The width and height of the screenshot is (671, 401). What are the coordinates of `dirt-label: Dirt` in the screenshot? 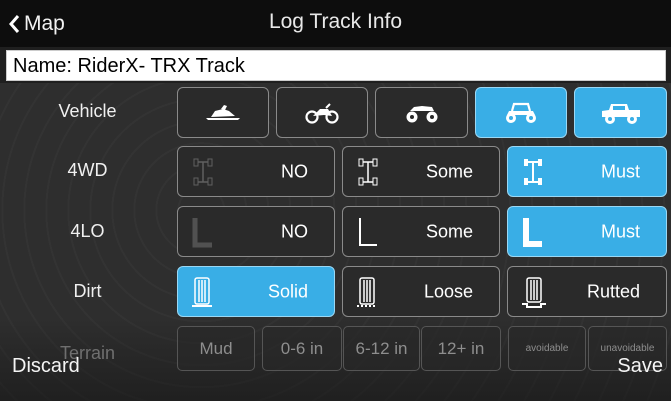 It's located at (87, 291).